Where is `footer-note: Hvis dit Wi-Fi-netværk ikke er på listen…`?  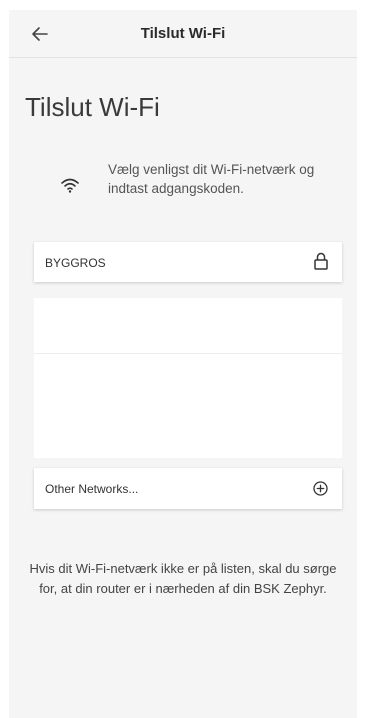 footer-note: Hvis dit Wi-Fi-netværk ikke er på listen… is located at coordinates (183, 578).